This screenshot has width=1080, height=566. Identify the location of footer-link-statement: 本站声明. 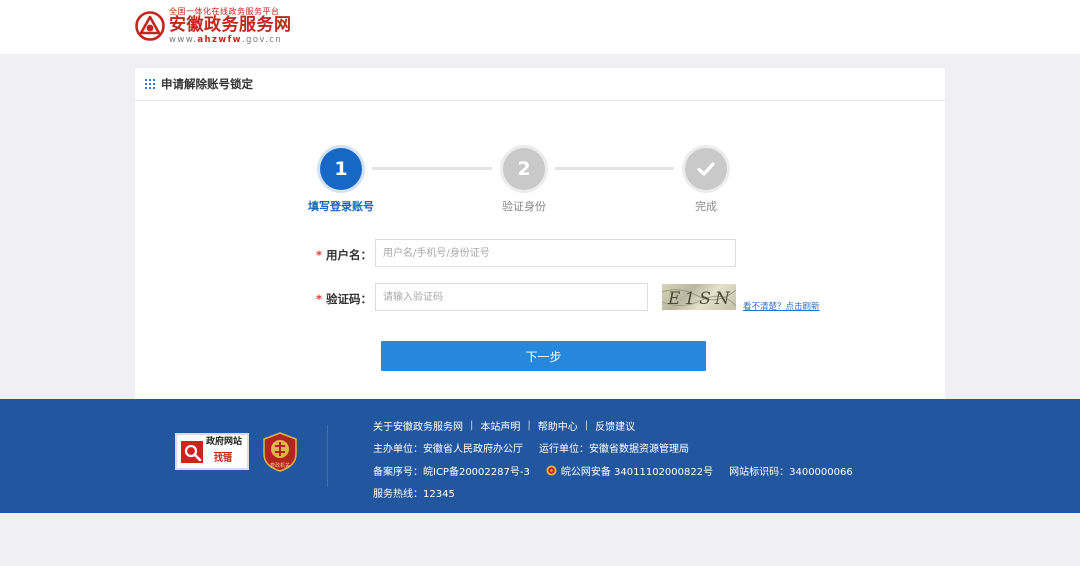
(500, 425).